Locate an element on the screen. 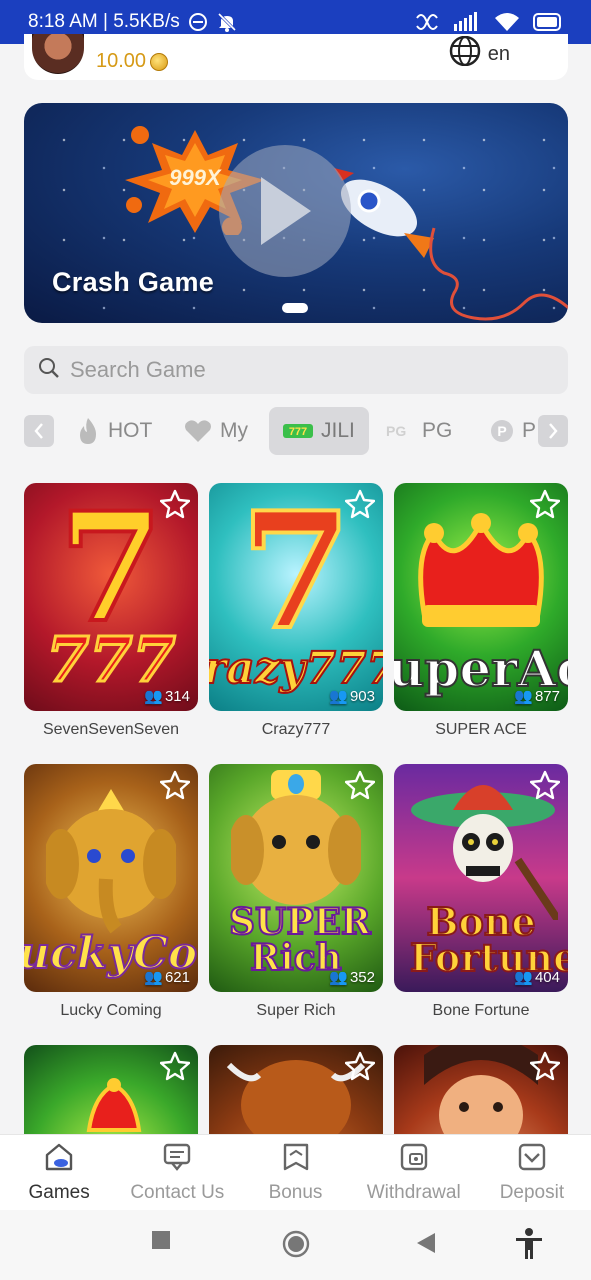 This screenshot has height=1280, width=591. player-count: 👥 404 is located at coordinates (537, 977).